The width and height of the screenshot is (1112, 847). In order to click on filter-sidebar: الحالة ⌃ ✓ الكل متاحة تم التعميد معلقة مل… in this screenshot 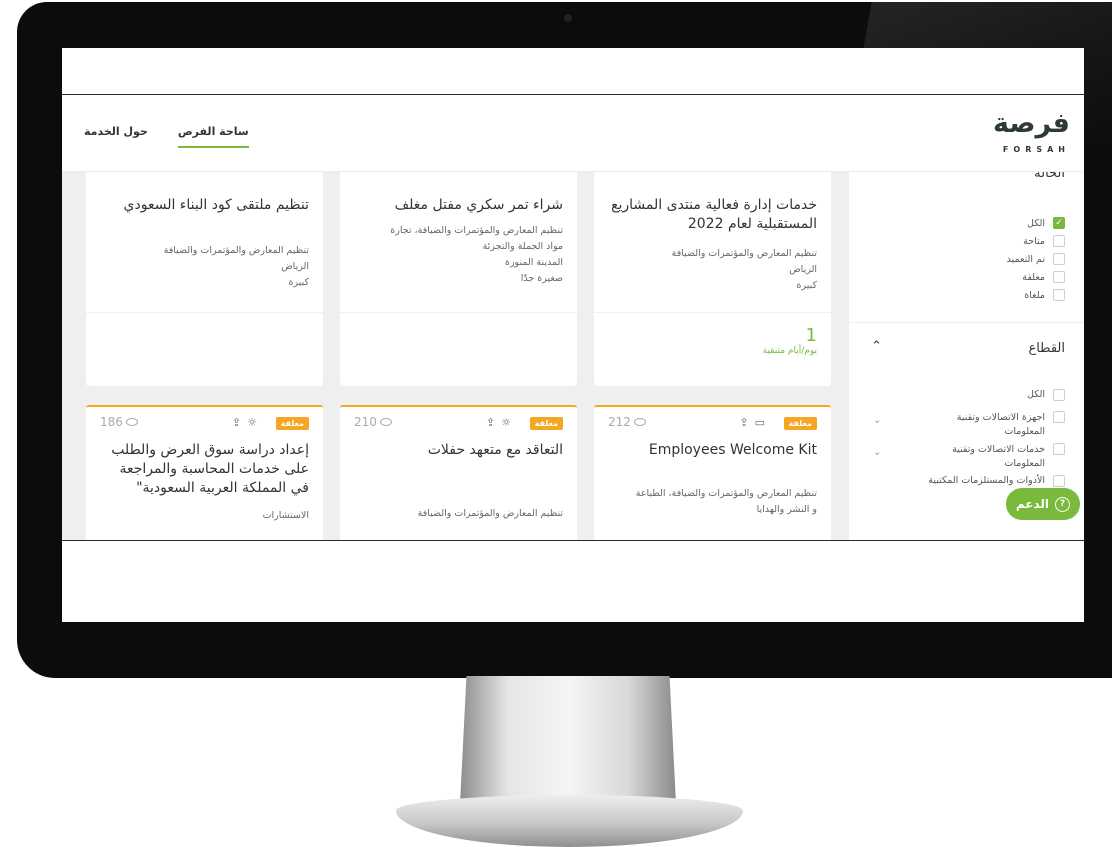, I will do `click(966, 356)`.